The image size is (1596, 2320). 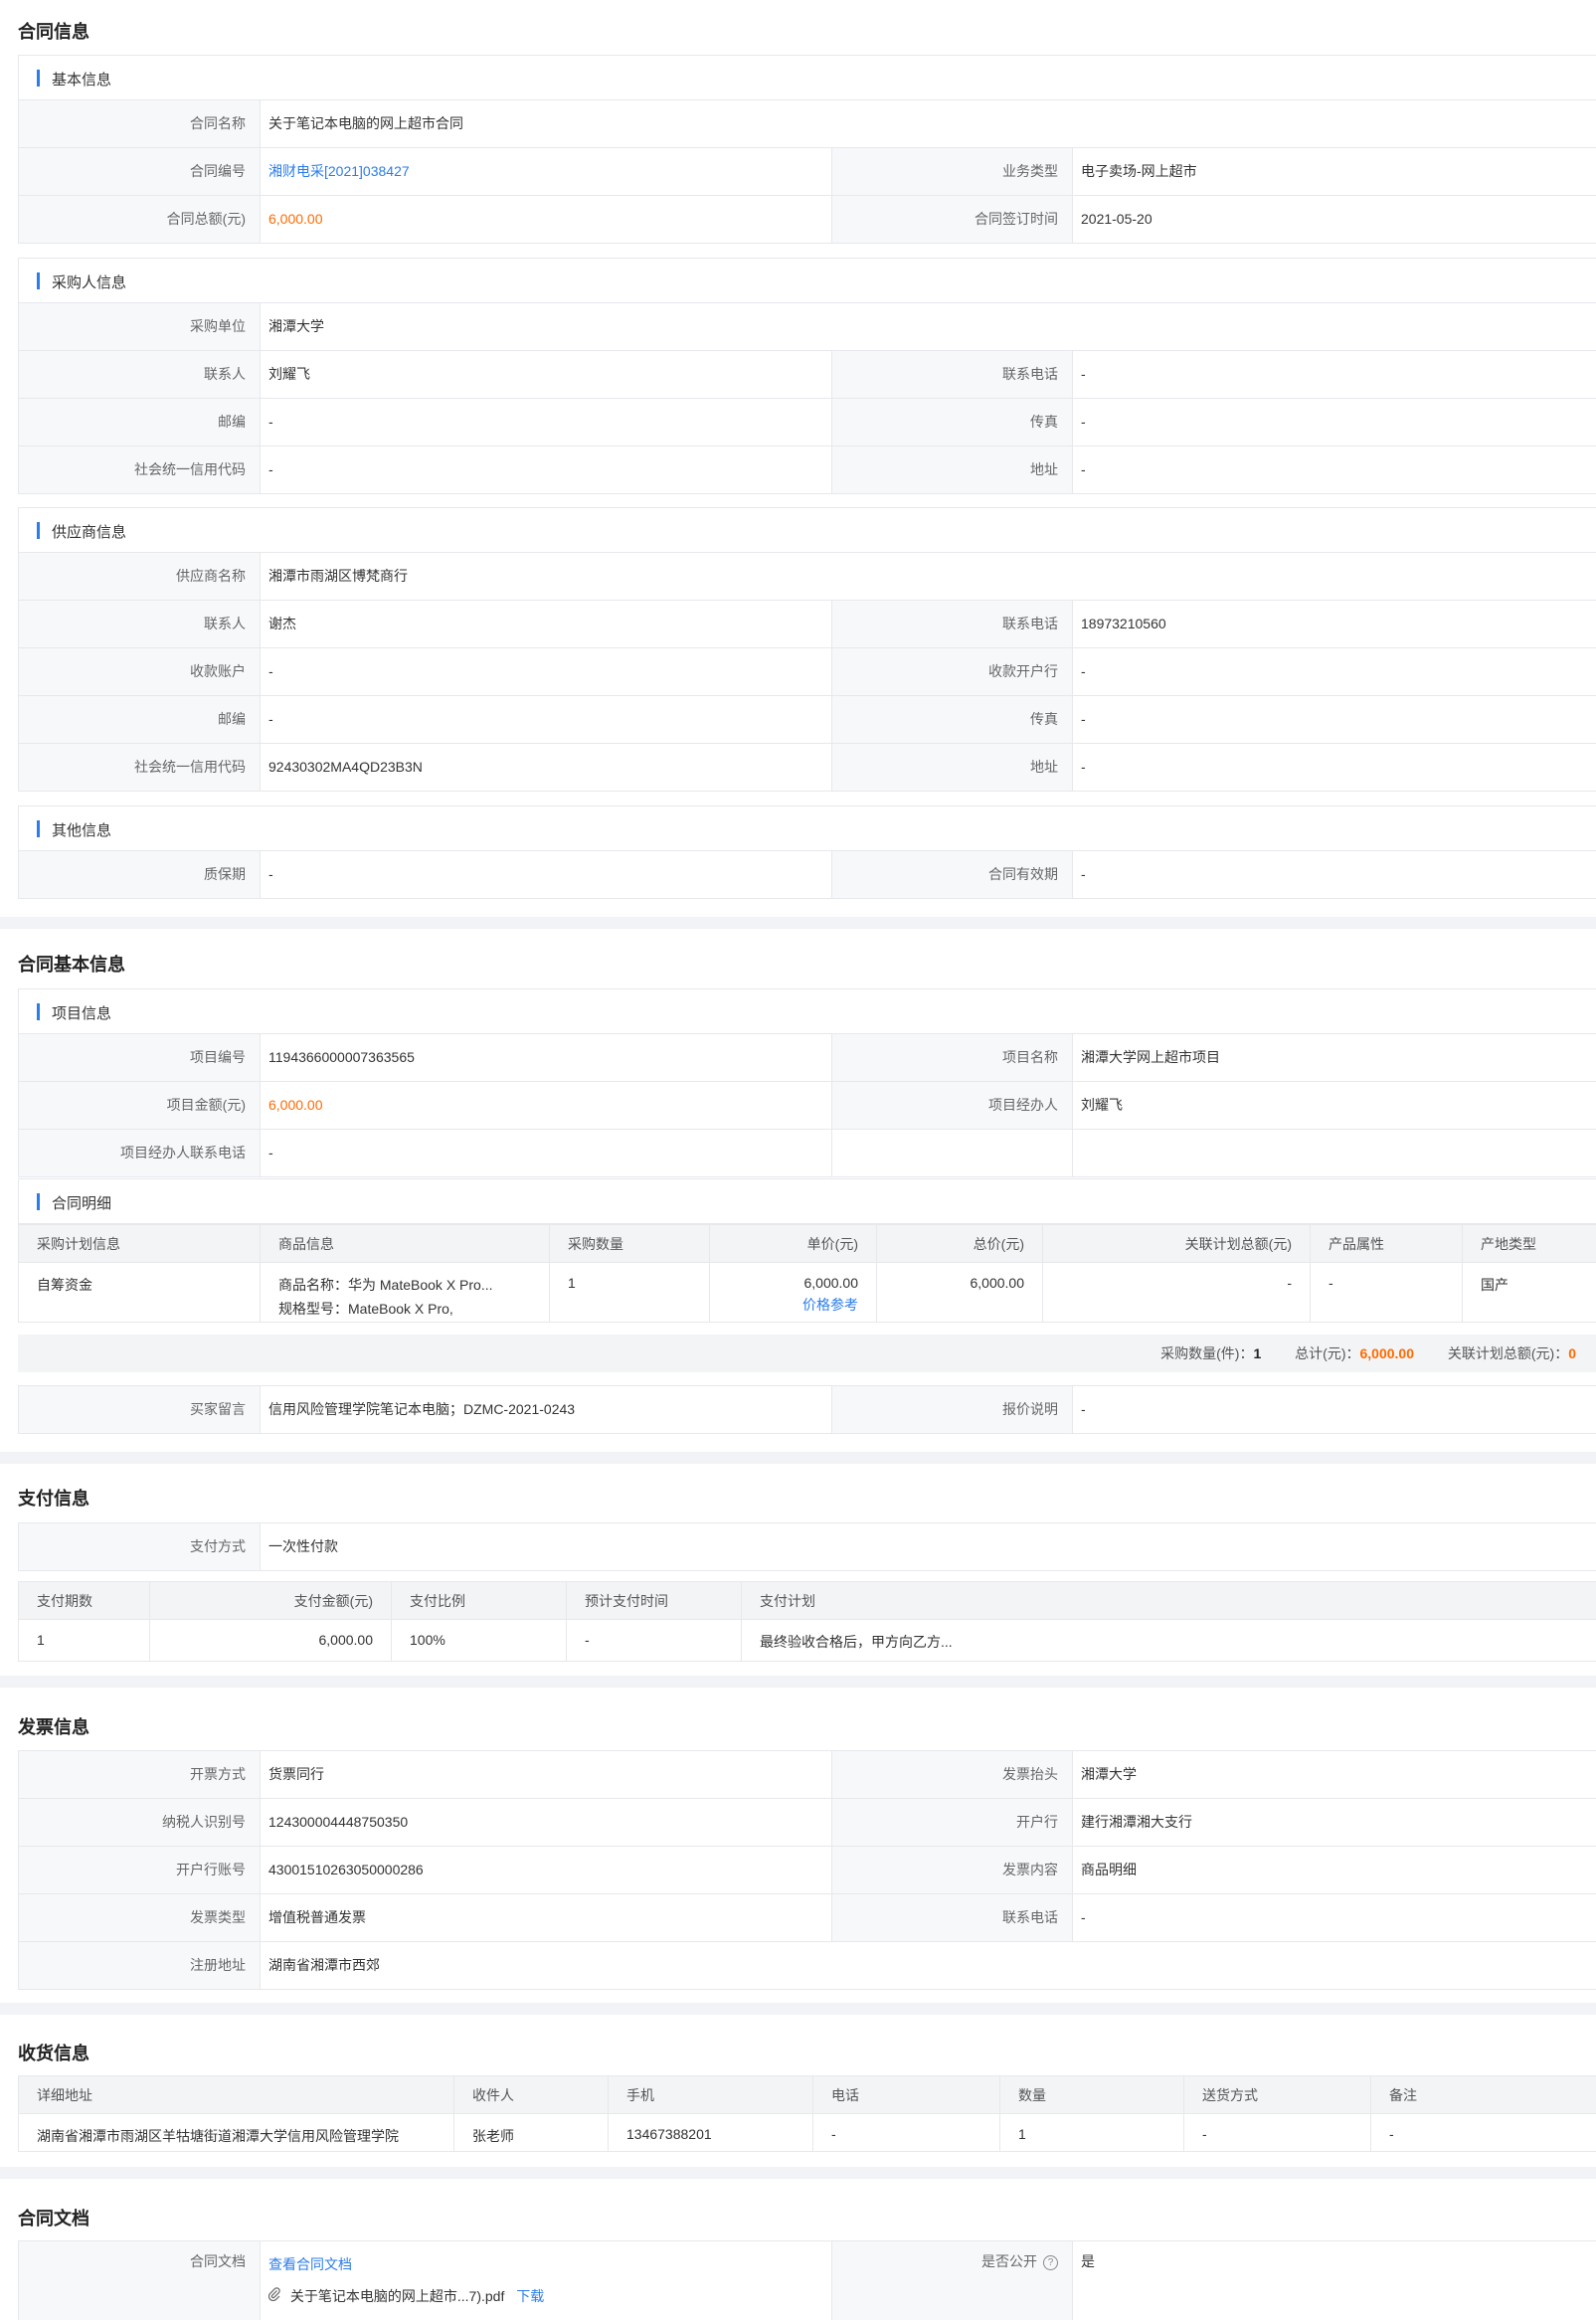 What do you see at coordinates (929, 123) in the screenshot?
I see `contract-name: 关于笔记本电脑的网上超市合同` at bounding box center [929, 123].